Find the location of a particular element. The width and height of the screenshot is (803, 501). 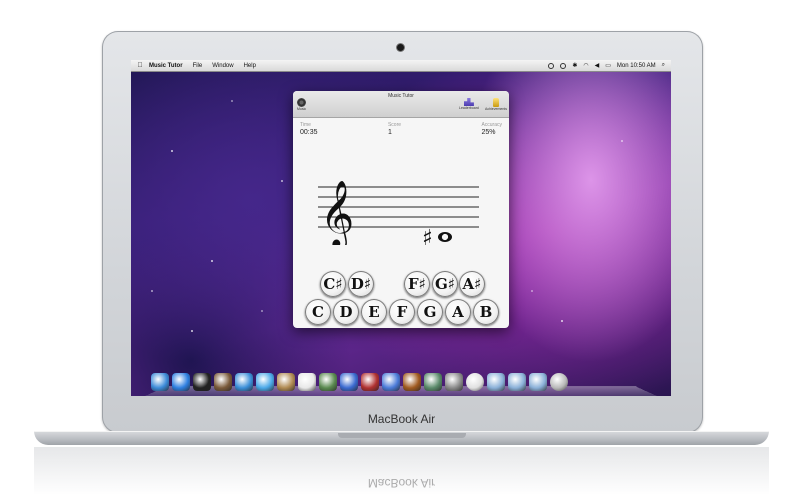

reflected-device-label: MacBook Air is located at coordinates (401, 483).